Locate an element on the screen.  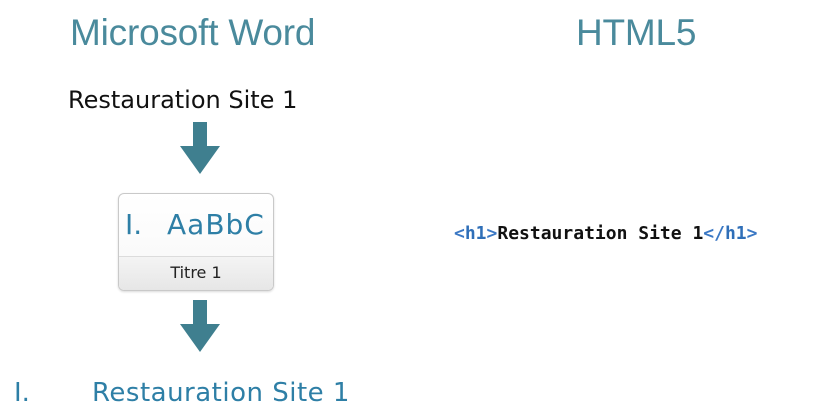
result-heading-number: I. is located at coordinates (22, 393).